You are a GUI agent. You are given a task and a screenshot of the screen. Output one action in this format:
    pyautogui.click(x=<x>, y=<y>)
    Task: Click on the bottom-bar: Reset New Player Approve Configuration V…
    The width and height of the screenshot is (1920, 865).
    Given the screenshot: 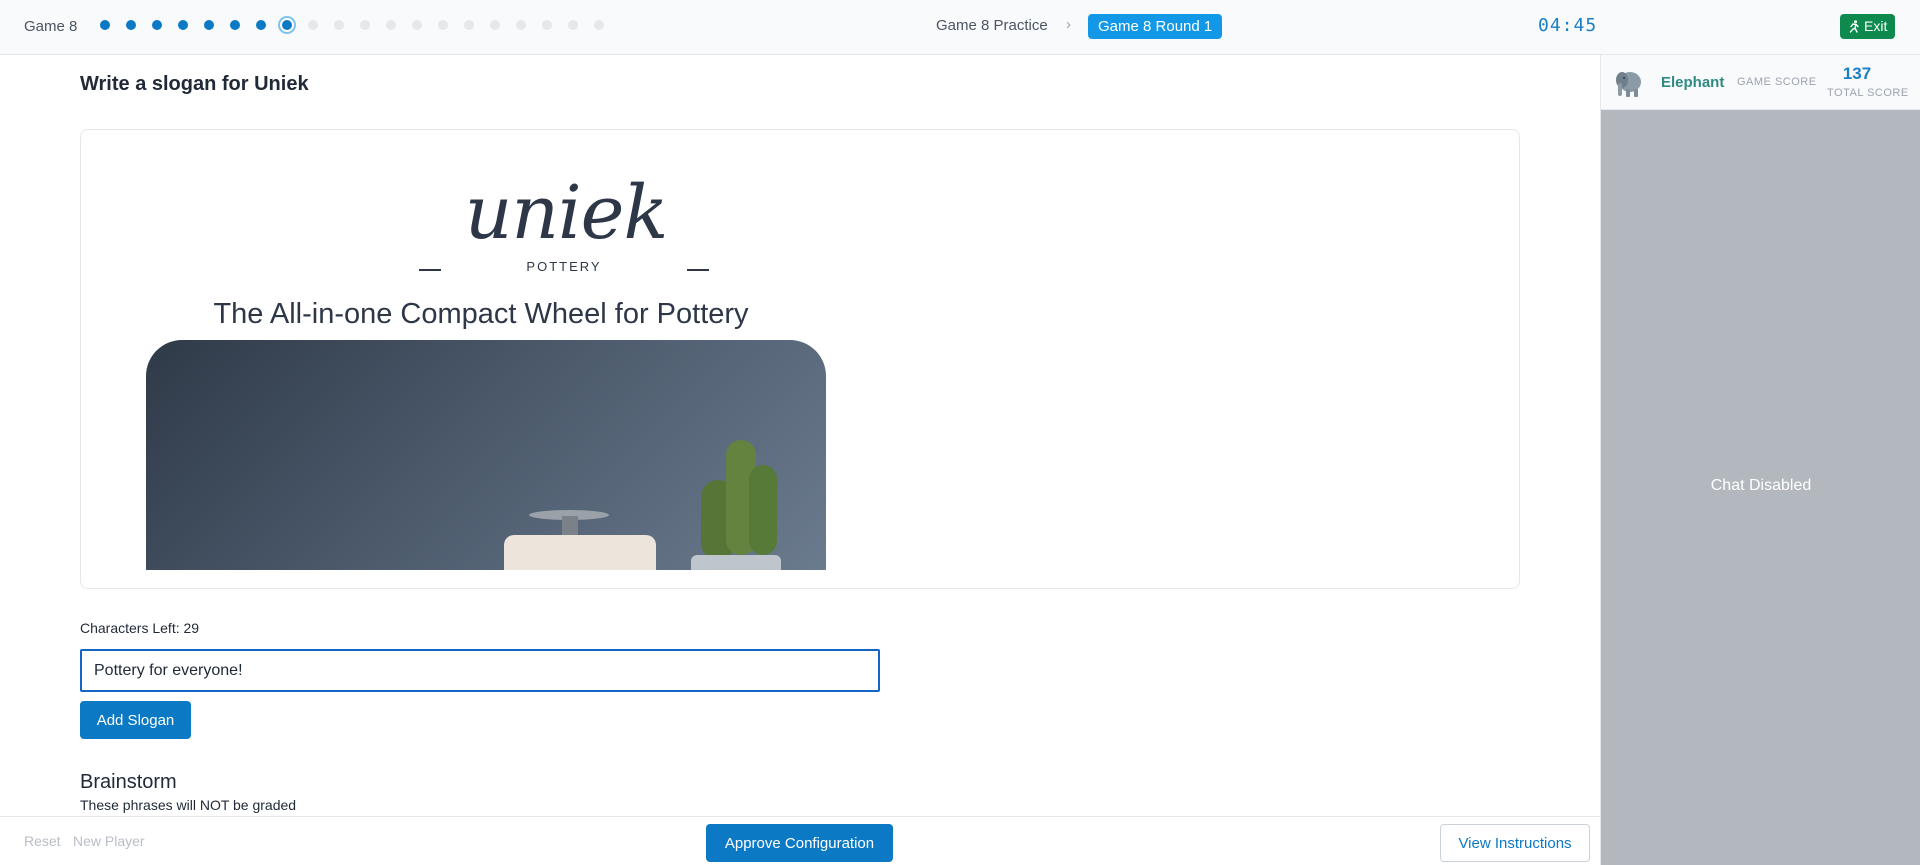 What is the action you would take?
    pyautogui.click(x=800, y=840)
    